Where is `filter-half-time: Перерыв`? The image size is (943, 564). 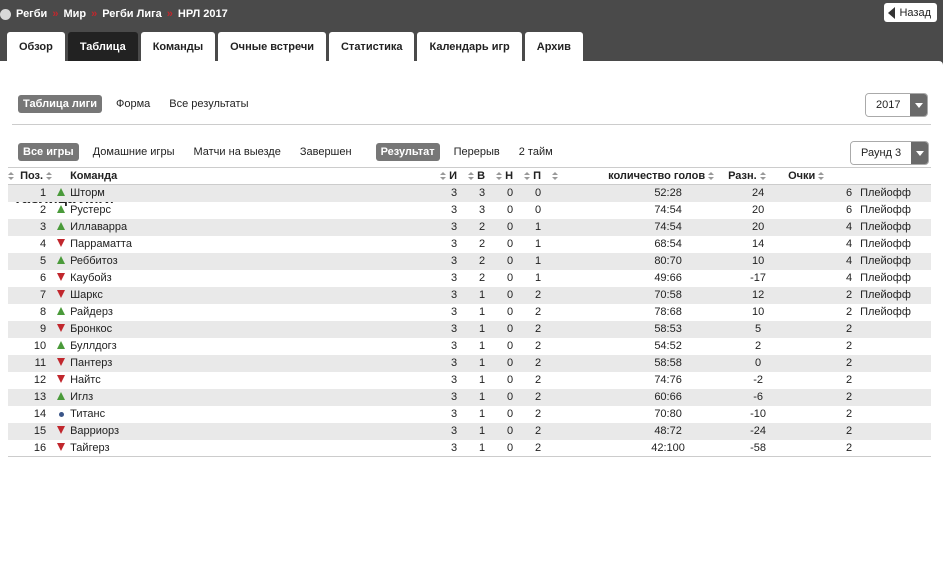 filter-half-time: Перерыв is located at coordinates (477, 152).